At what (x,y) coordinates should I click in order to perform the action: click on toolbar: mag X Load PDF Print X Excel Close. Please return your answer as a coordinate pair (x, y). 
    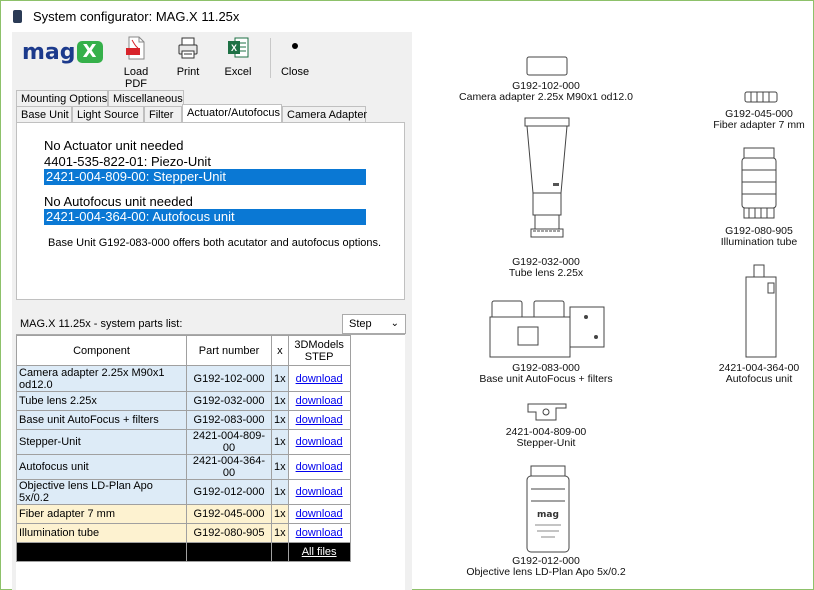
    Looking at the image, I should click on (212, 61).